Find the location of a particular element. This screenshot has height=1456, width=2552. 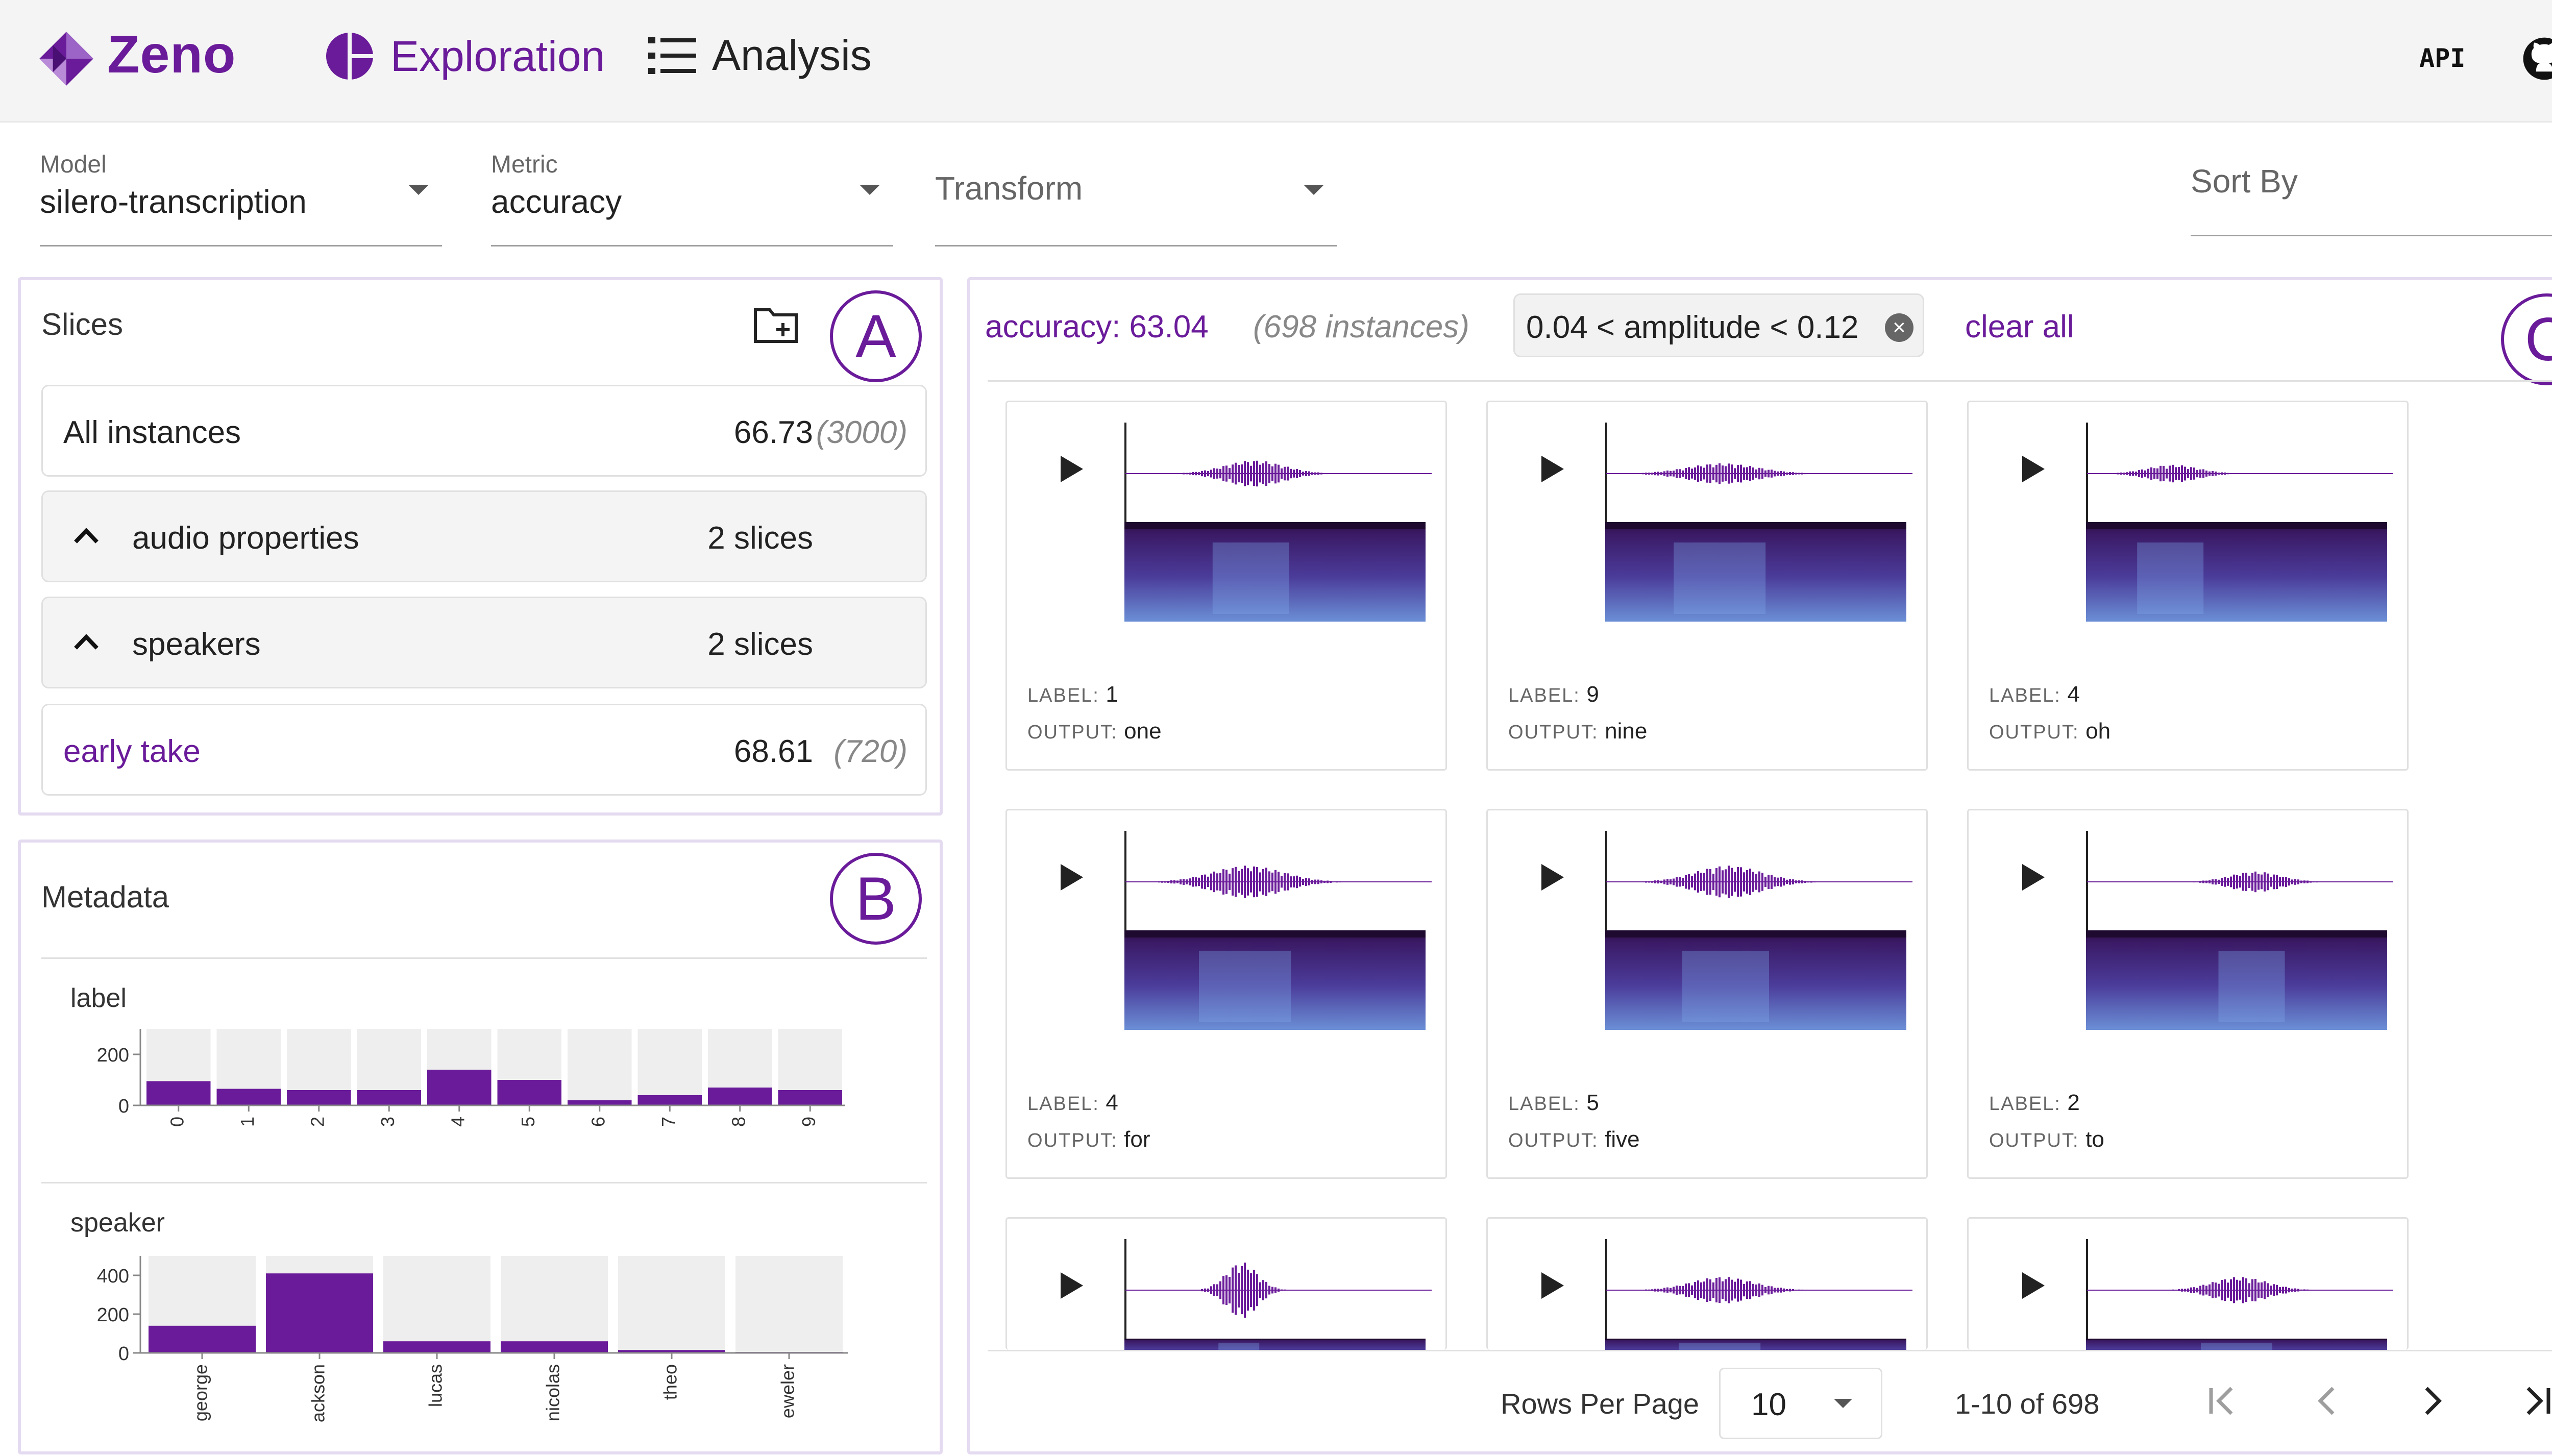

filter-chip: 0.04 < amplitude < 0.12 × is located at coordinates (1718, 325).